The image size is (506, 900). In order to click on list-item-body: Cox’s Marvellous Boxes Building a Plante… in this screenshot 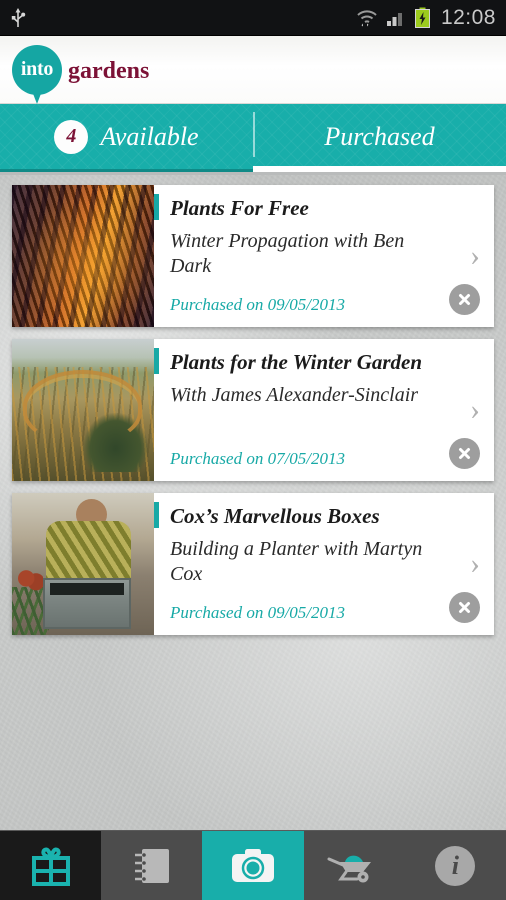, I will do `click(324, 564)`.